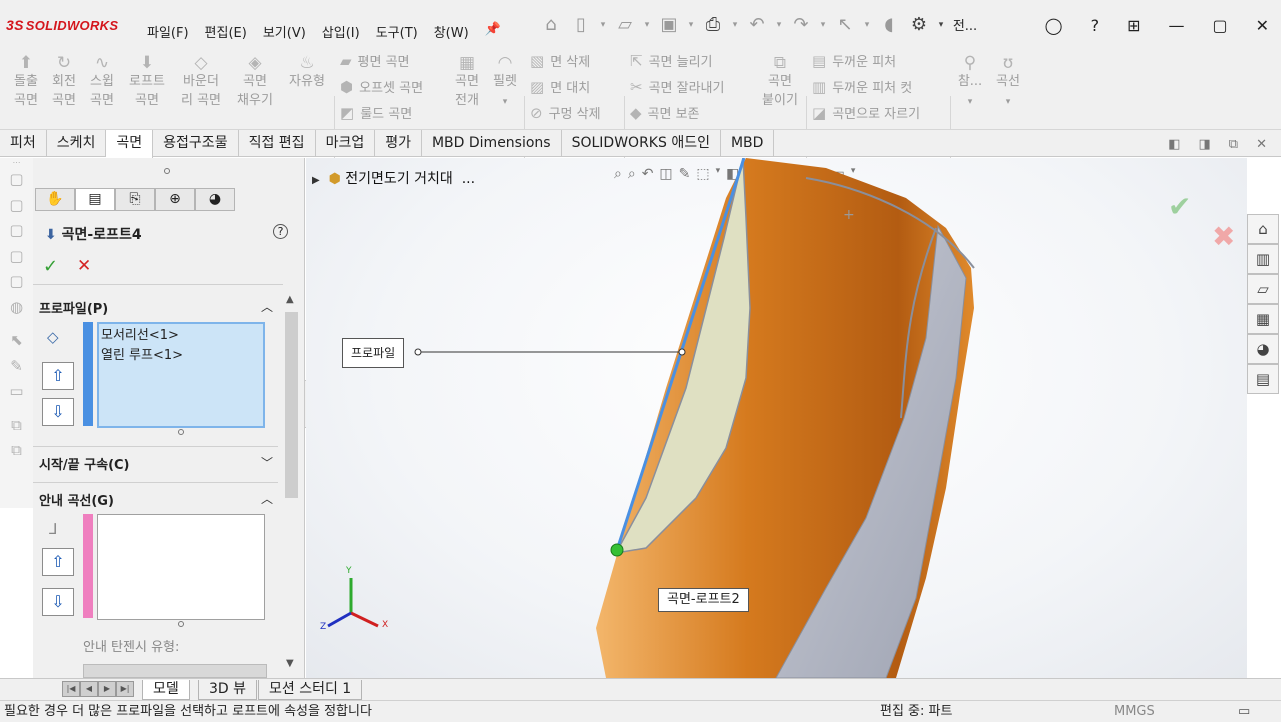 The image size is (1281, 723). What do you see at coordinates (641, 143) in the screenshot?
I see `tab-solidworks-addins: SOLIDWORKS 애드인` at bounding box center [641, 143].